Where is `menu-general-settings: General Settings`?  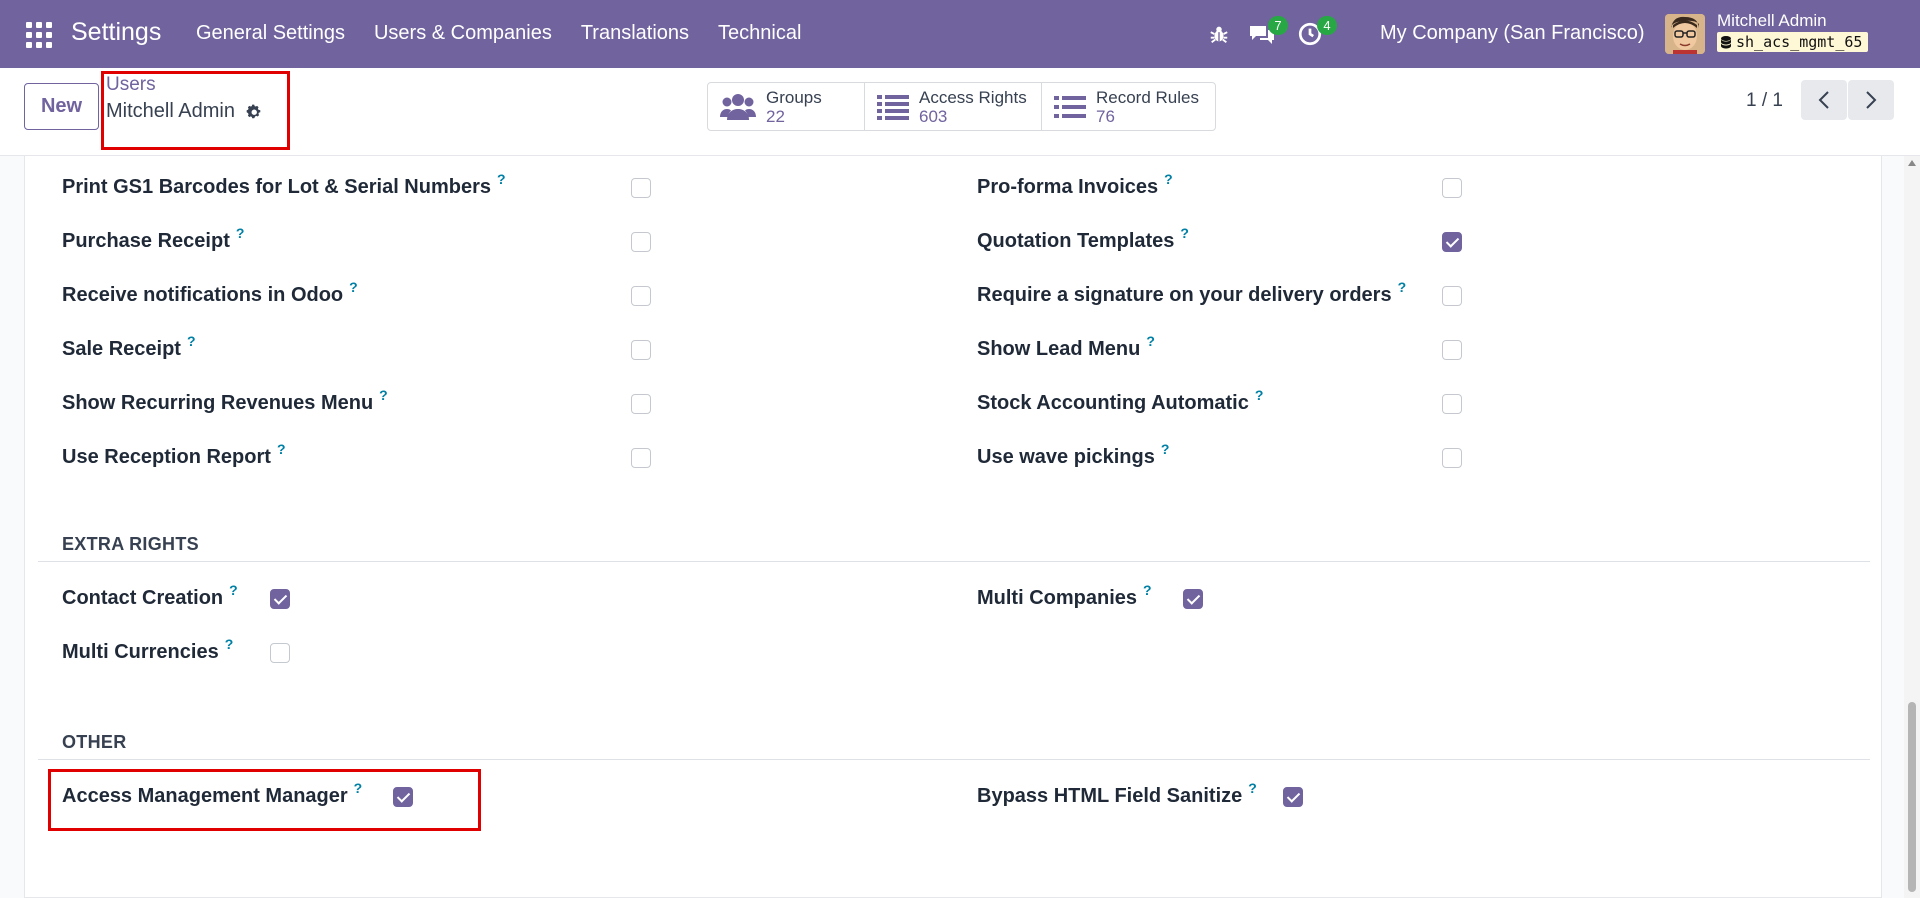
menu-general-settings: General Settings is located at coordinates (270, 33).